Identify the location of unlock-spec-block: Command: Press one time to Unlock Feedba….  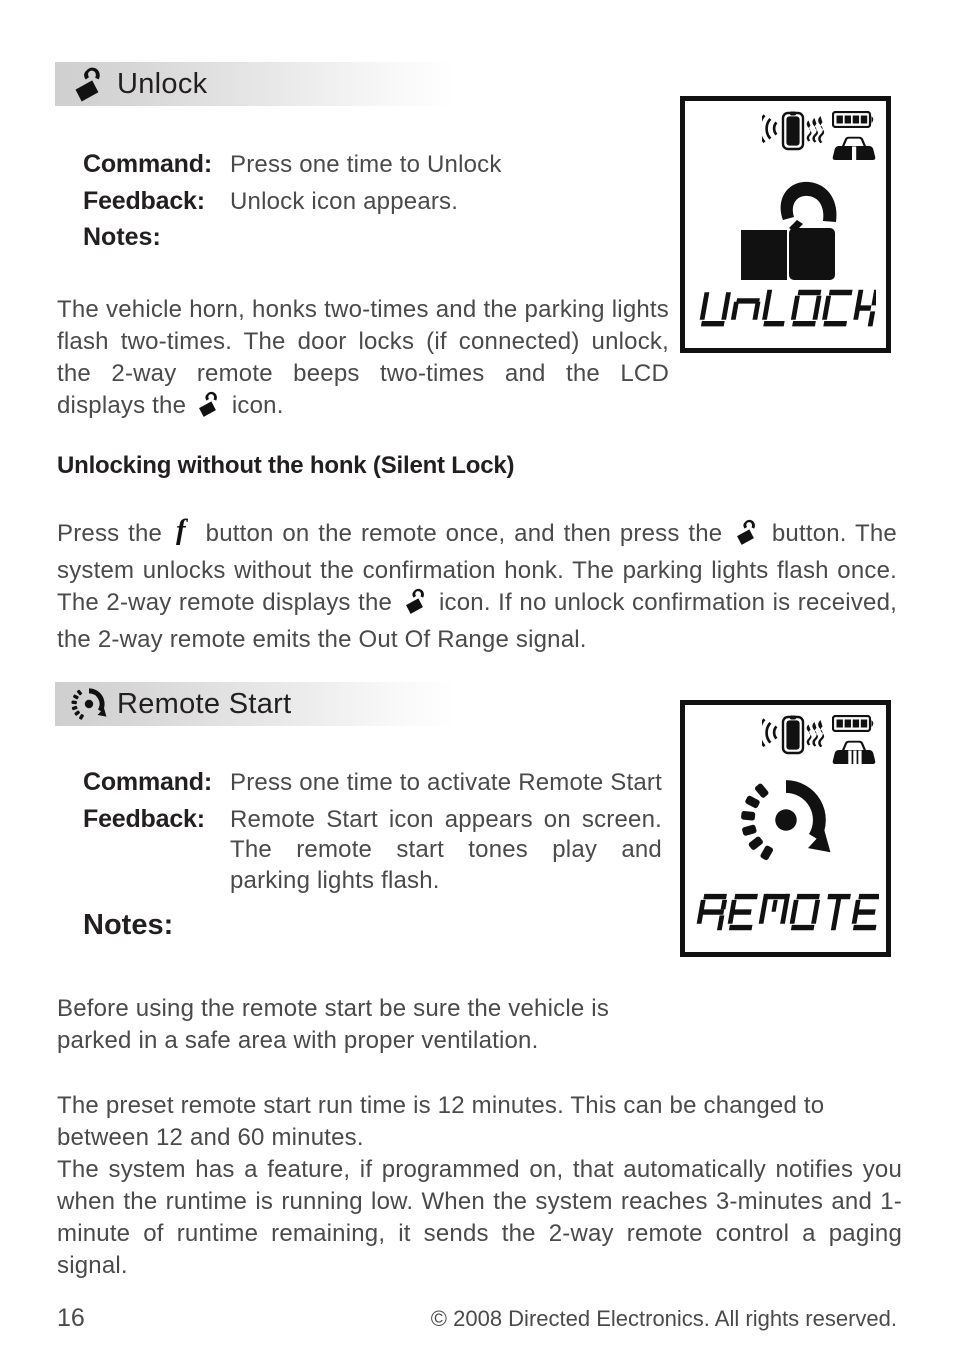
(292, 204).